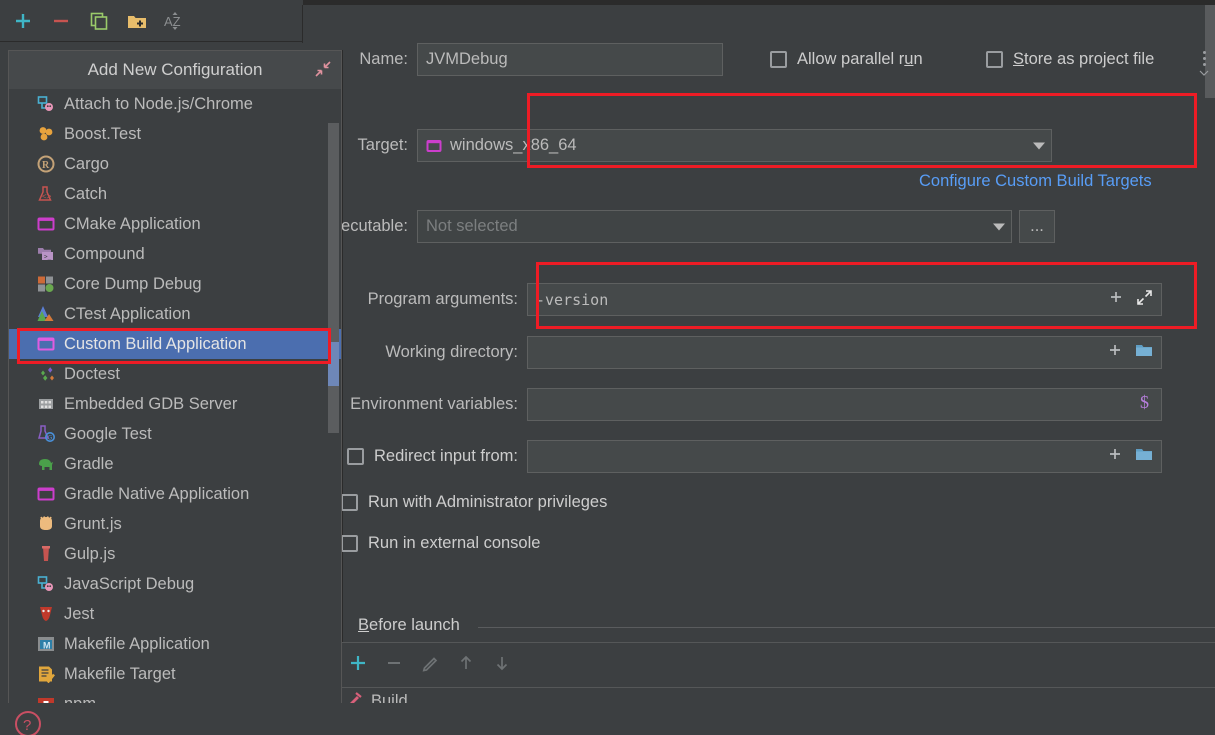 The image size is (1215, 735). What do you see at coordinates (46, 674) in the screenshot?
I see `makefile-target-icon` at bounding box center [46, 674].